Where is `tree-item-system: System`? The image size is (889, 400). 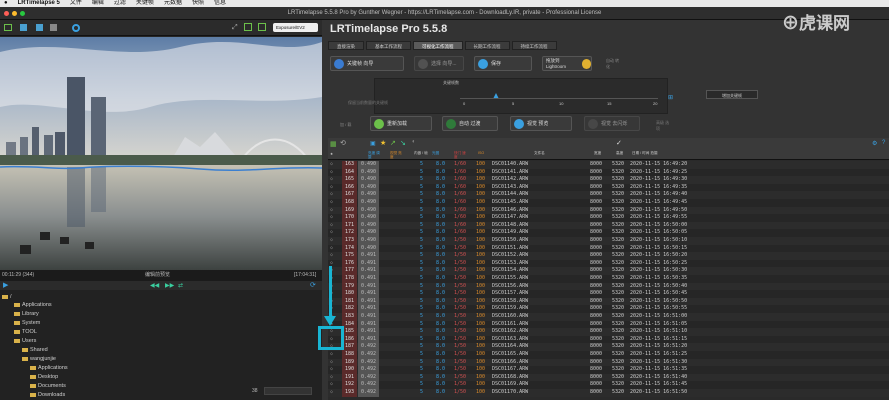 tree-item-system: System is located at coordinates (27, 323).